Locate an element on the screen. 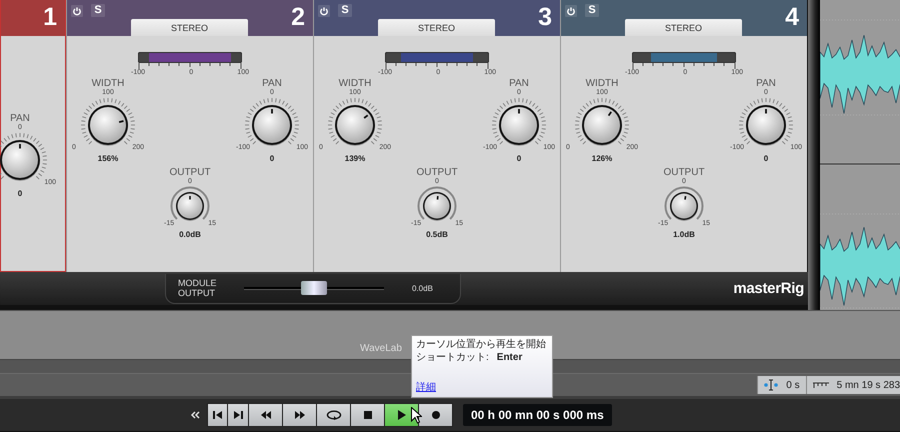 The height and width of the screenshot is (432, 900). record-icon is located at coordinates (436, 415).